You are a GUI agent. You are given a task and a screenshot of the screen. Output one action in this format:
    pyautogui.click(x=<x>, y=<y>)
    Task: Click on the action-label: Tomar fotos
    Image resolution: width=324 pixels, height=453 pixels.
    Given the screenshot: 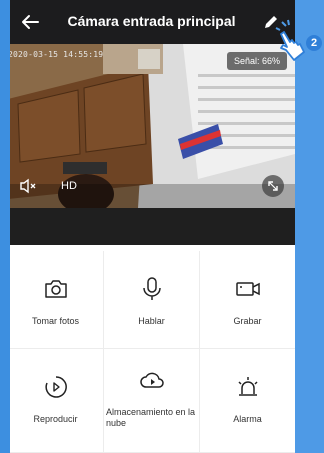 What is the action you would take?
    pyautogui.click(x=55, y=321)
    